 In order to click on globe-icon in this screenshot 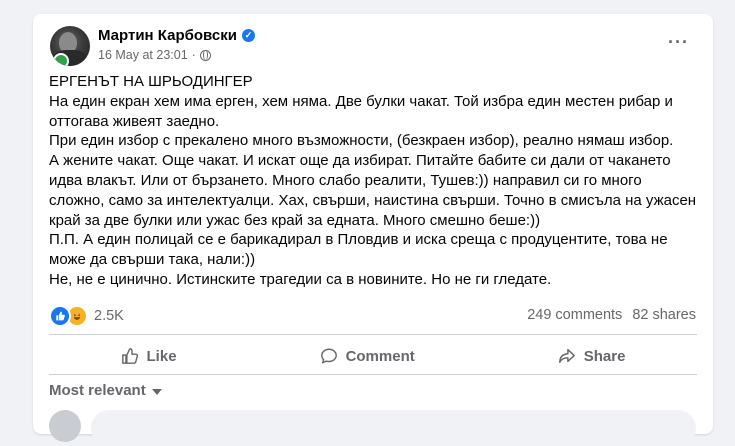, I will do `click(205, 55)`.